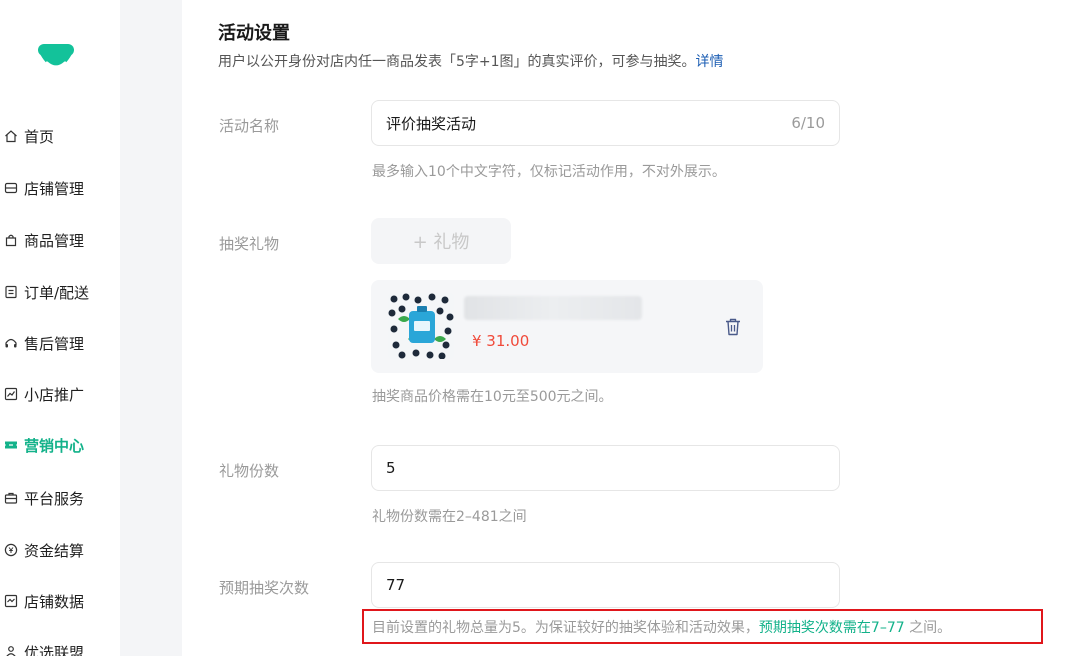 Image resolution: width=1080 pixels, height=656 pixels. What do you see at coordinates (11, 550) in the screenshot?
I see `yen-icon` at bounding box center [11, 550].